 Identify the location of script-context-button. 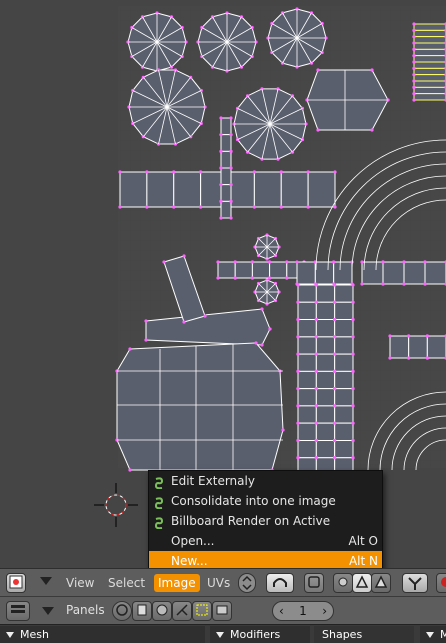
(142, 611).